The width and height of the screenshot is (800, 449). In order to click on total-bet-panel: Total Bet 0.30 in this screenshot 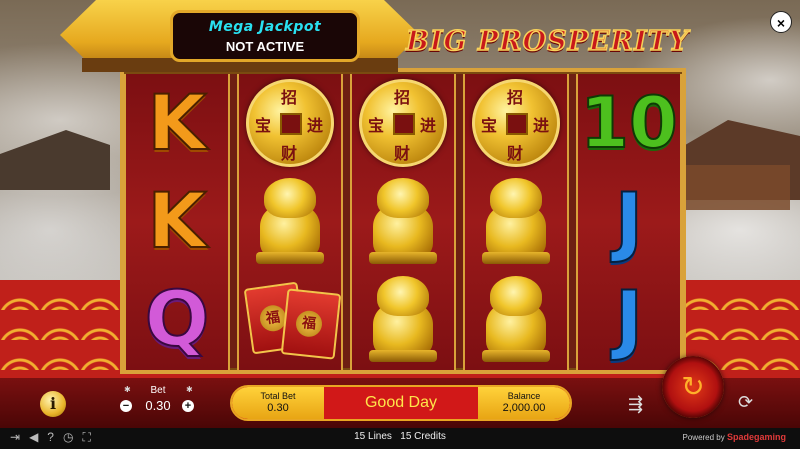, I will do `click(278, 403)`.